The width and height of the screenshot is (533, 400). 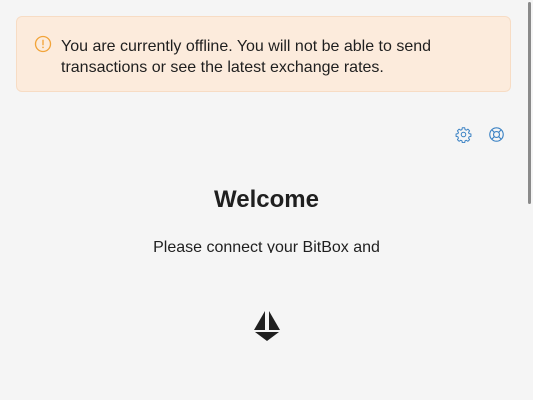 I want to click on scrollbar-thumb, so click(x=529, y=103).